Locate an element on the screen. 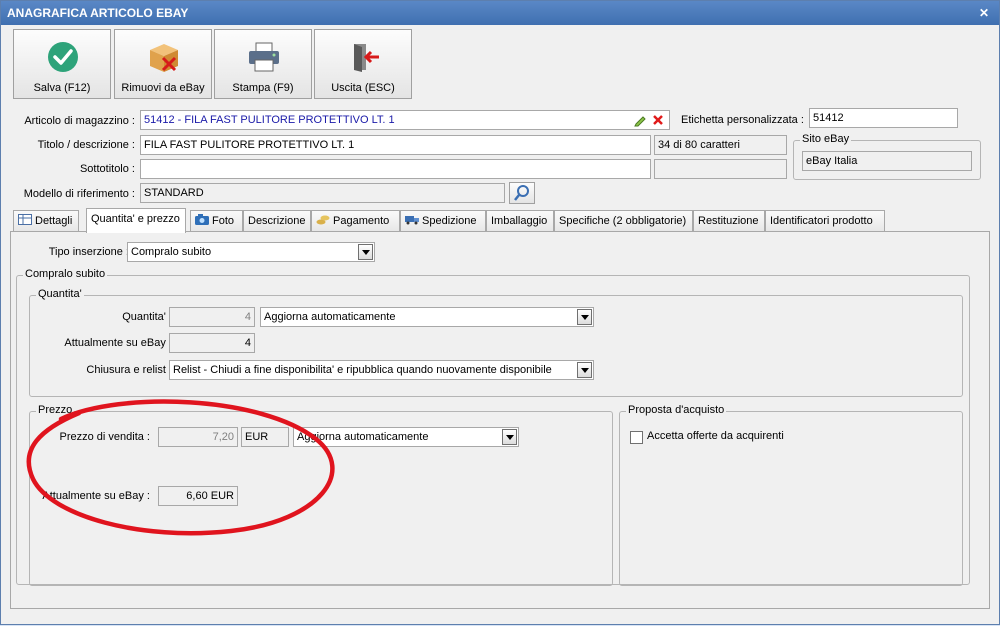 This screenshot has height=626, width=1000. titolo-input: FILA FAST PULITORE PROTETTIVO LT. 1 is located at coordinates (395, 145).